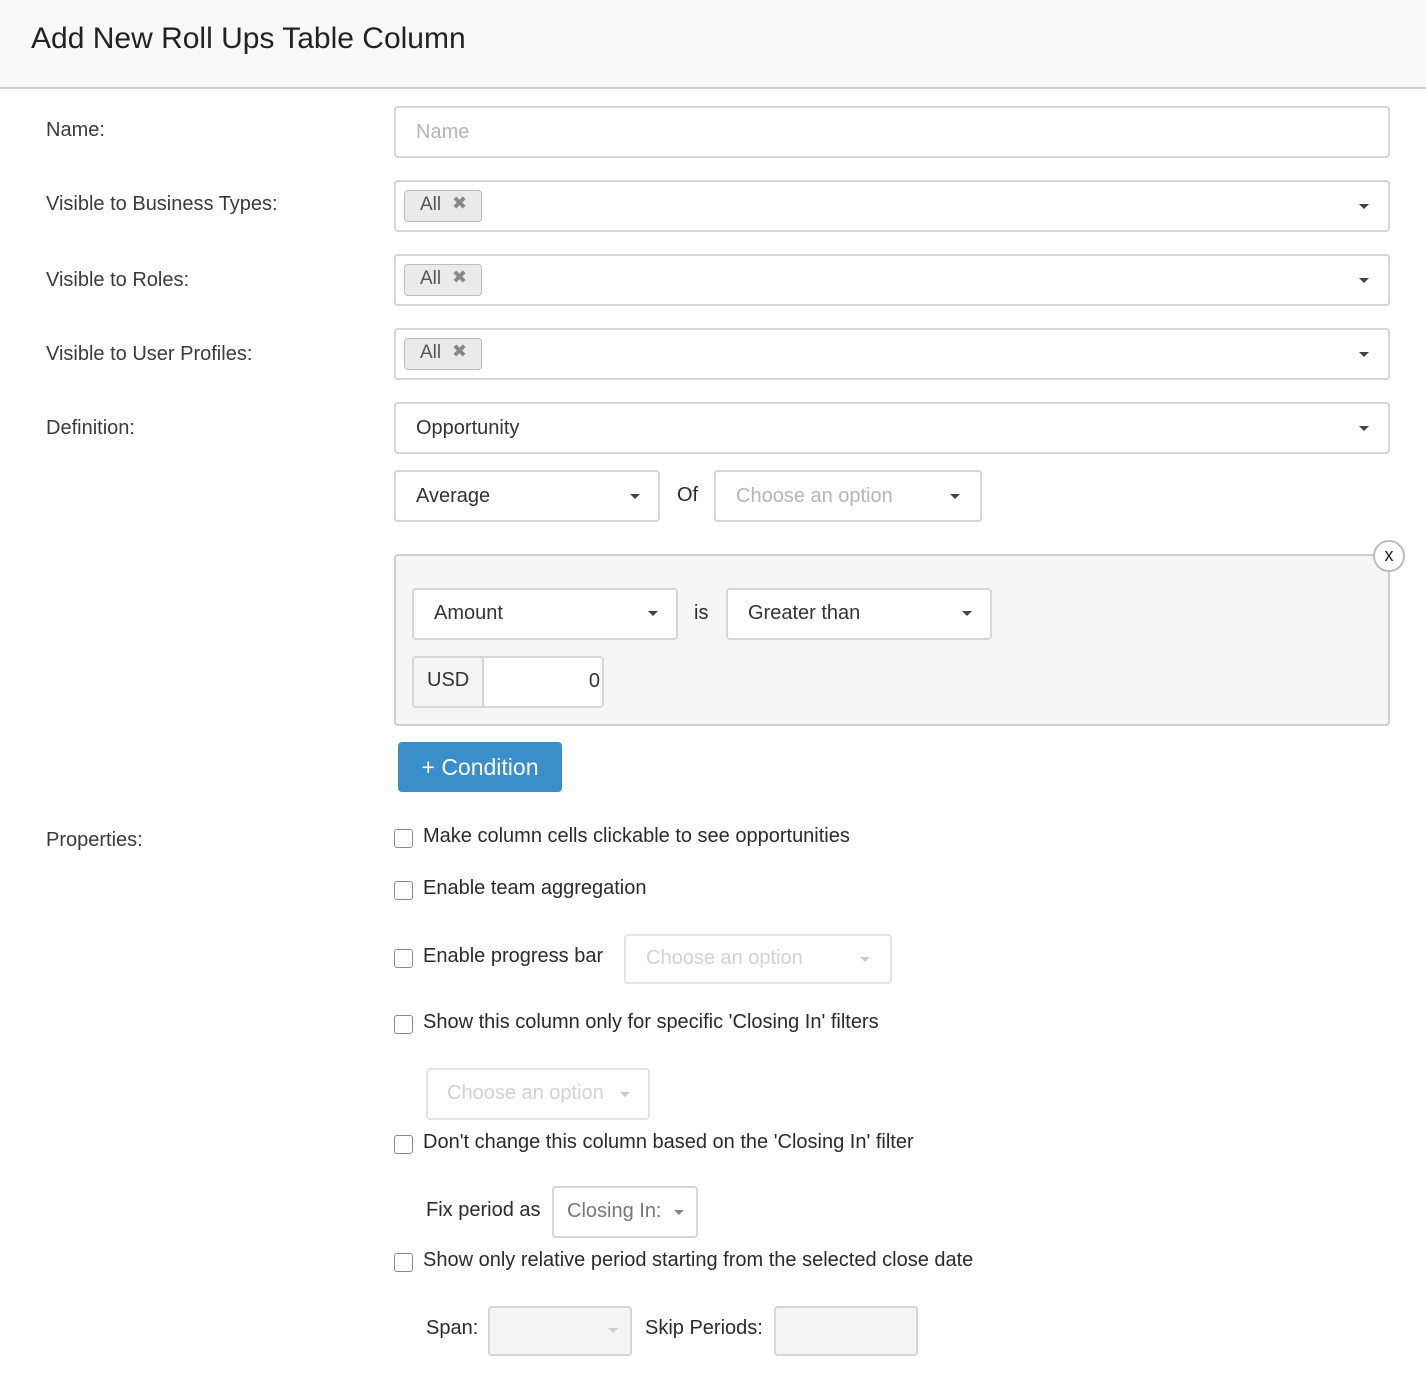  I want to click on aggregate-select: Average, so click(527, 496).